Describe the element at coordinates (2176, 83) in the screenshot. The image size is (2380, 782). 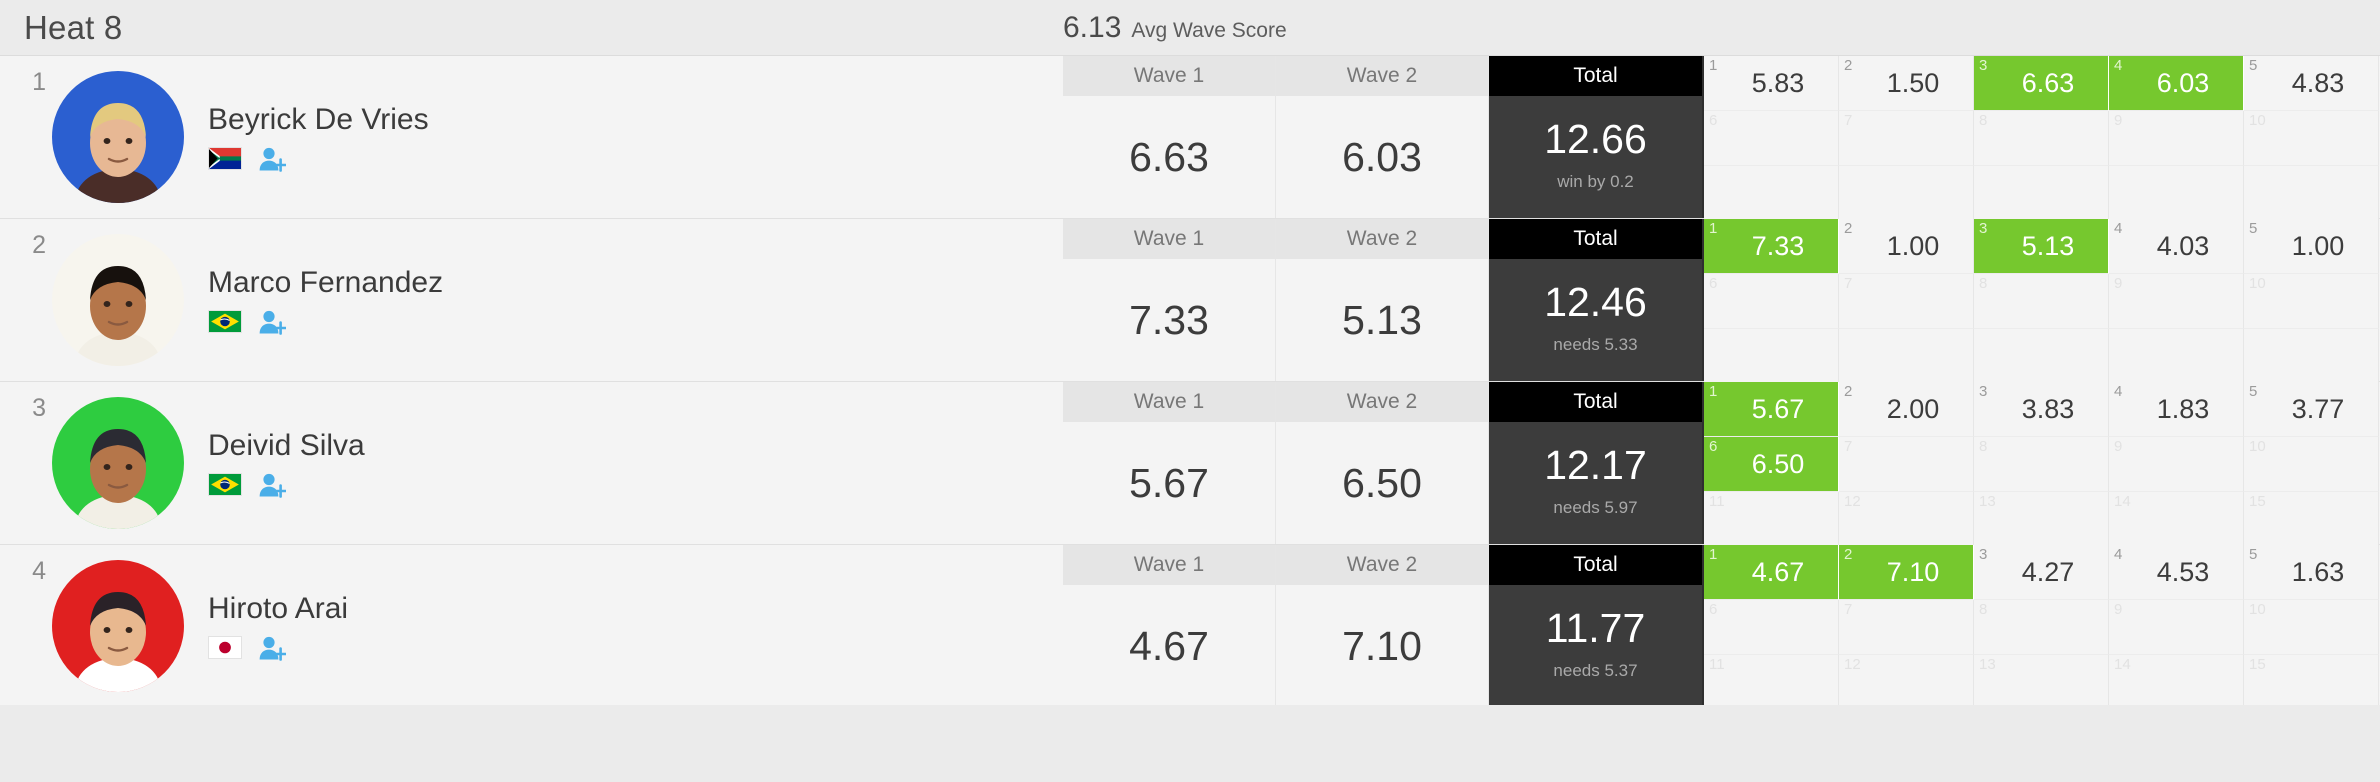
I see `wave-score-cell: 4 6.03` at that location.